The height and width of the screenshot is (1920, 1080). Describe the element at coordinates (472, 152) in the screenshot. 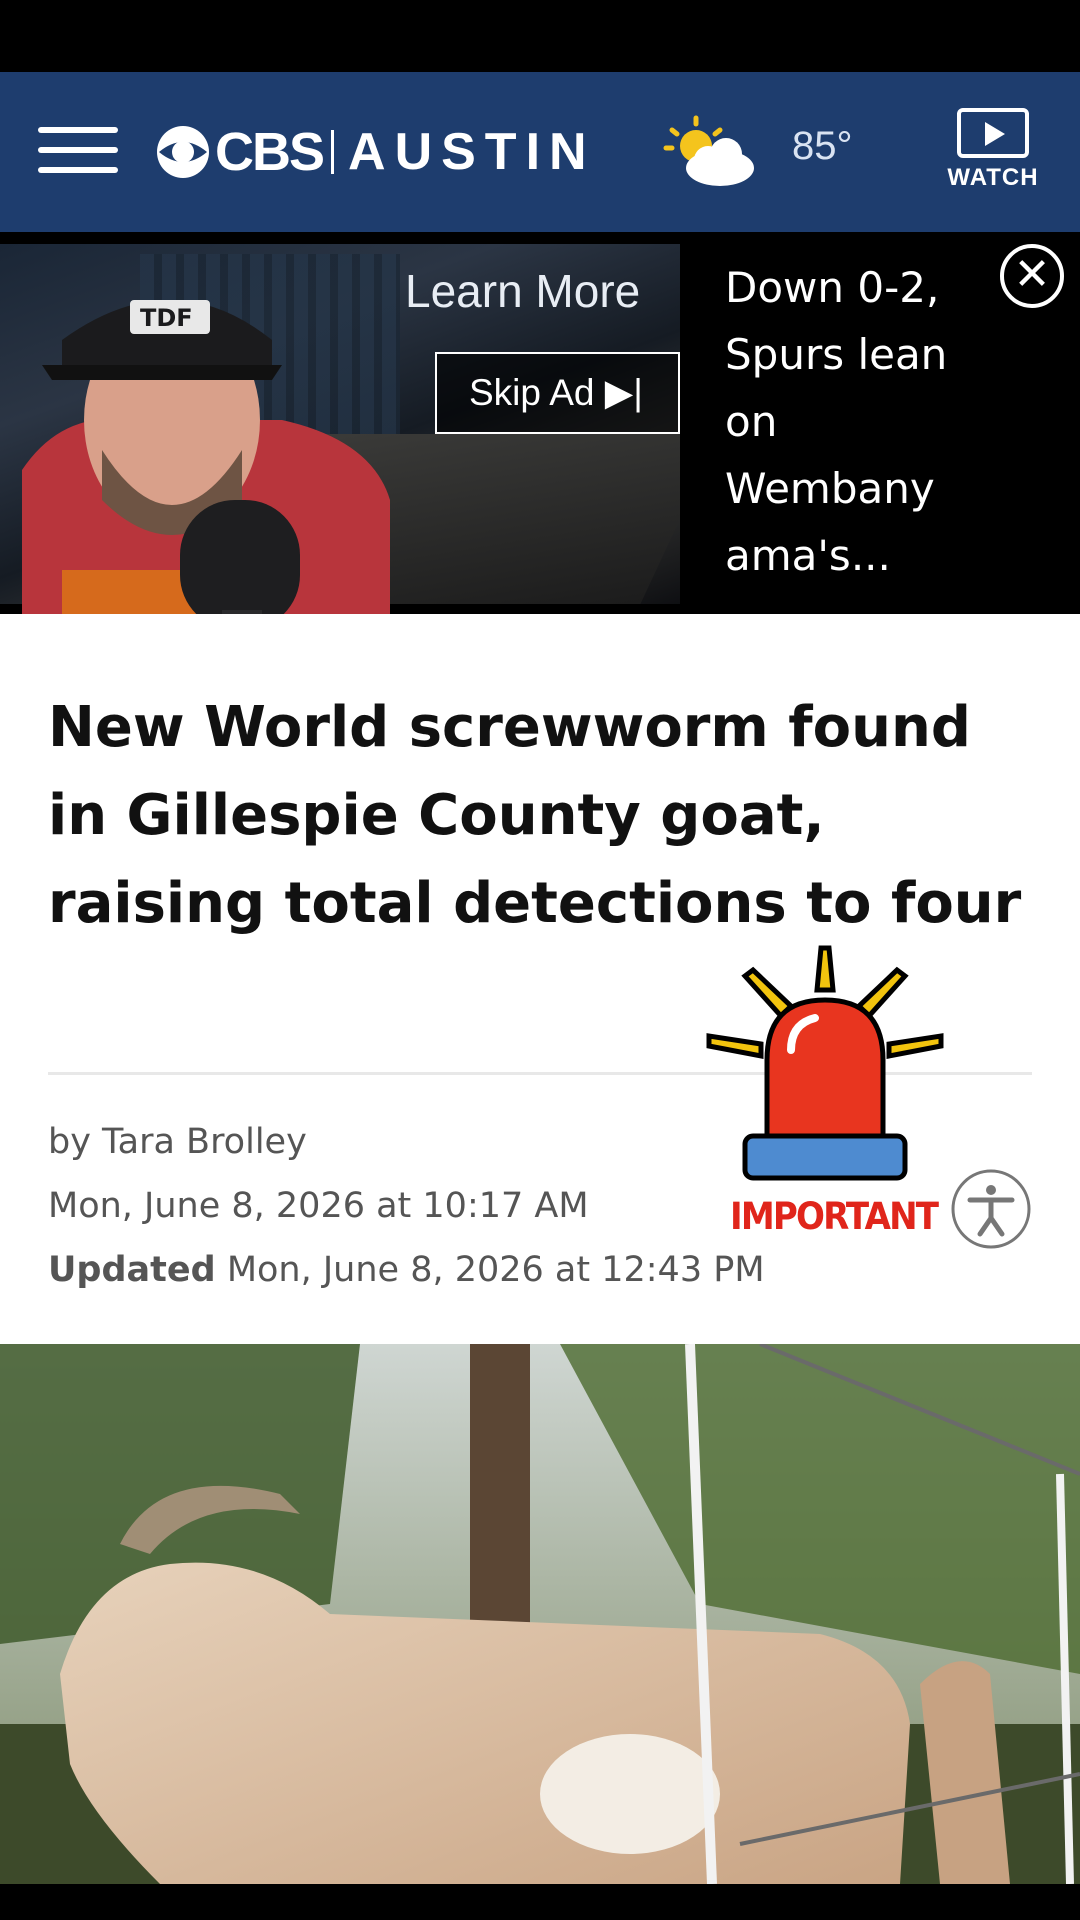

I see `brand-city: AUSTIN` at that location.